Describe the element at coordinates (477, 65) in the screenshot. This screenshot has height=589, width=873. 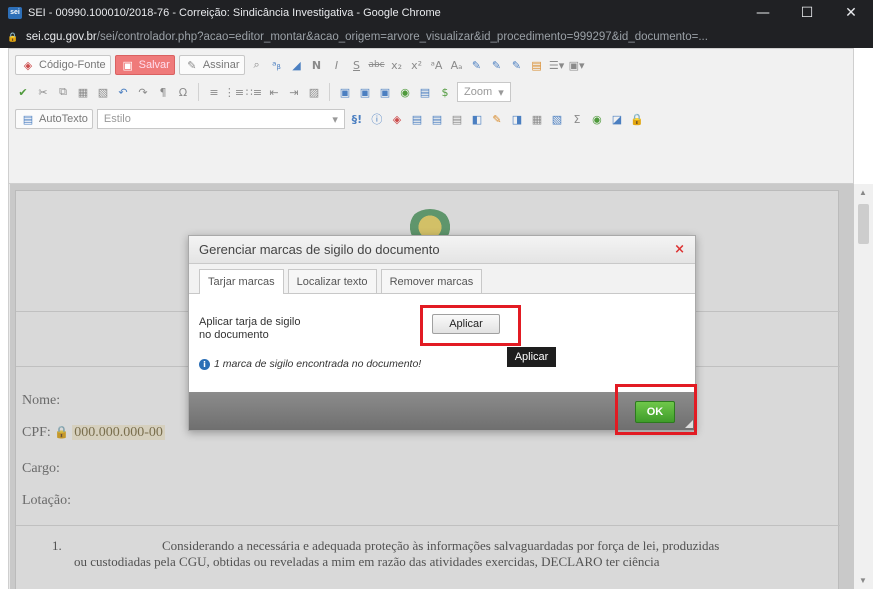
I see `style-icon-1: ✎` at that location.